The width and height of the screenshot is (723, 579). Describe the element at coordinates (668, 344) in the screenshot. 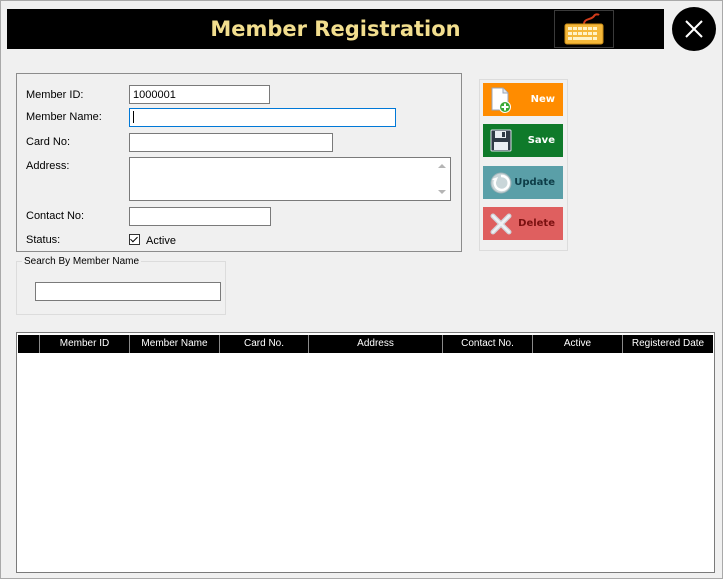

I see `column-registered-date: Registered Date` at that location.